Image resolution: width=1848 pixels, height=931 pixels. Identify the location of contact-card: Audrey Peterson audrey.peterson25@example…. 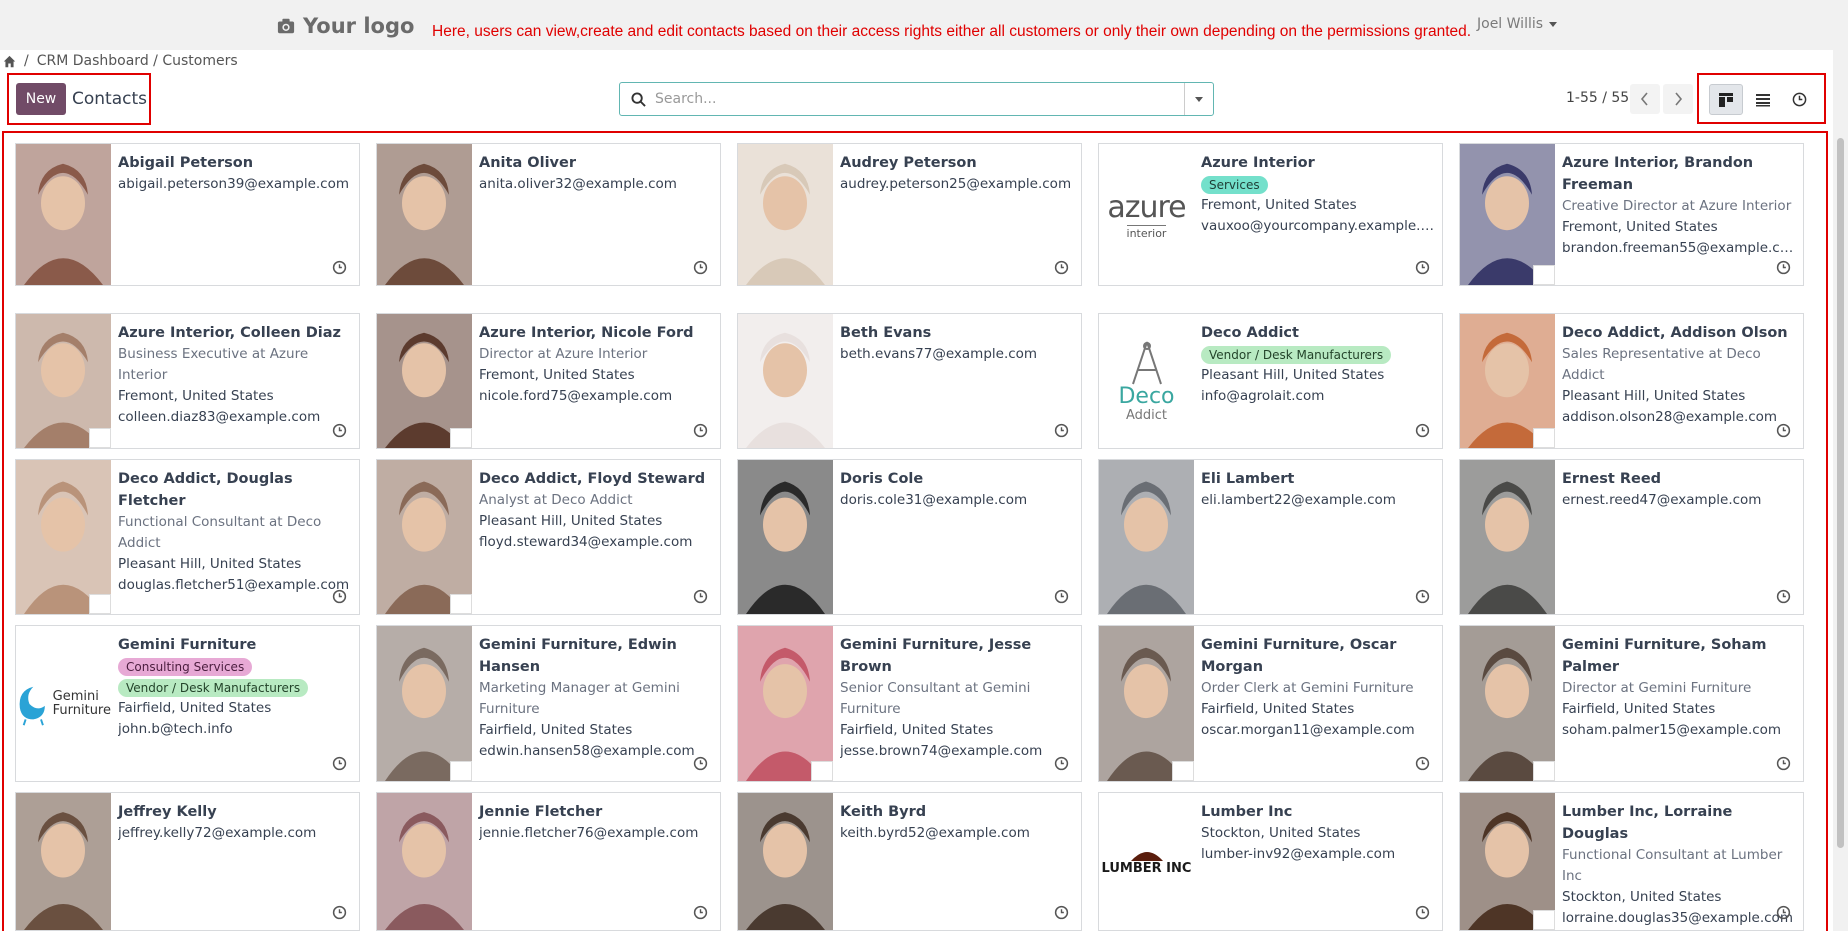
(909, 214).